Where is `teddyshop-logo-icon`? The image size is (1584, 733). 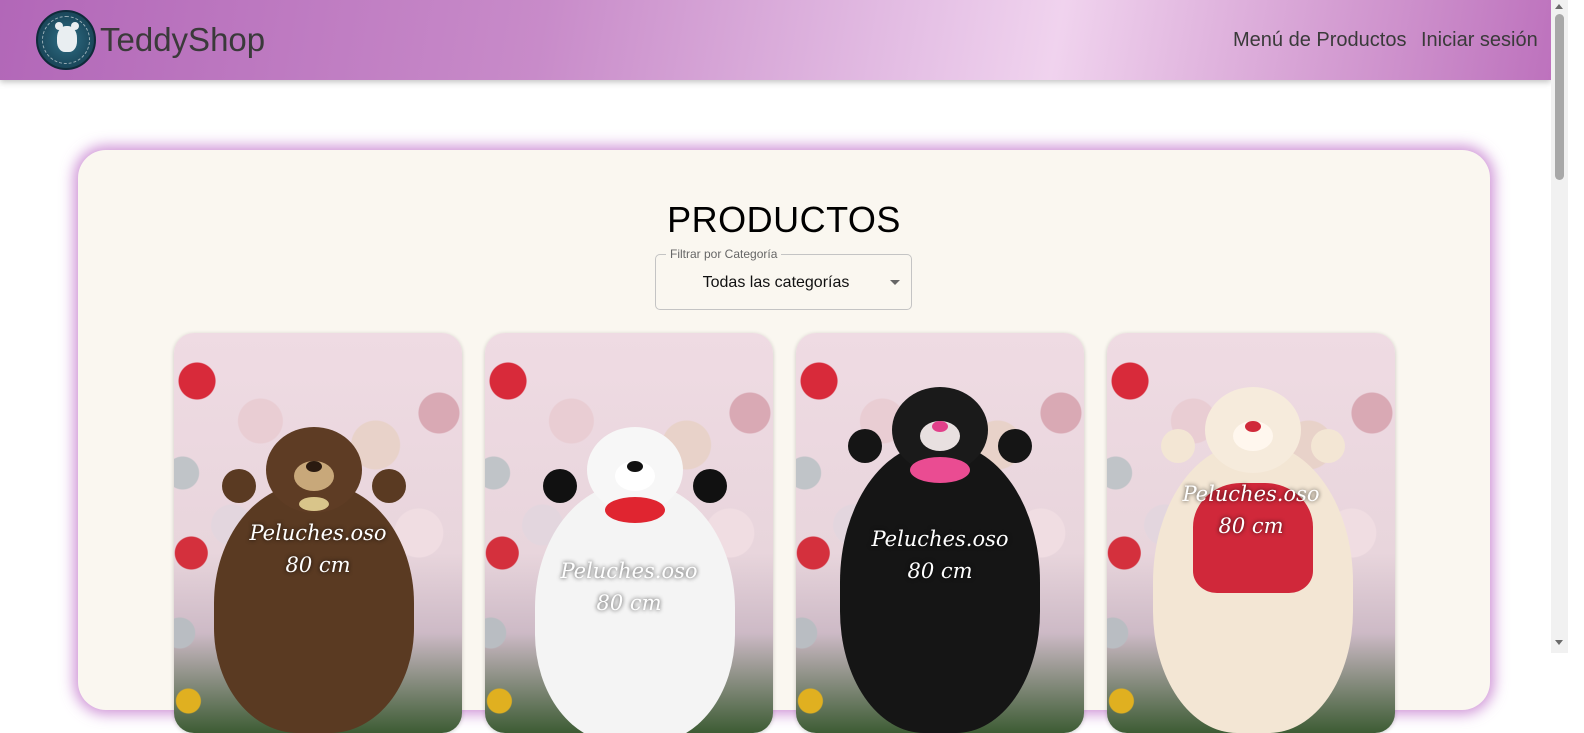
teddyshop-logo-icon is located at coordinates (66, 40).